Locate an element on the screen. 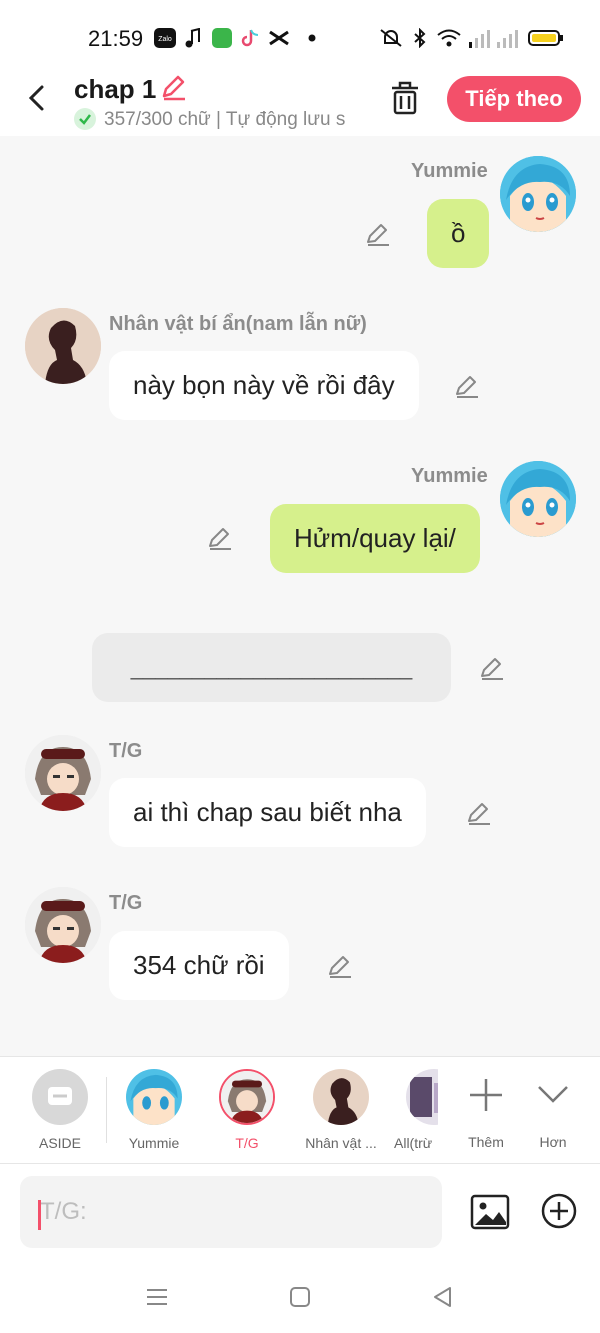 The width and height of the screenshot is (600, 1333). app-icon is located at coordinates (222, 38).